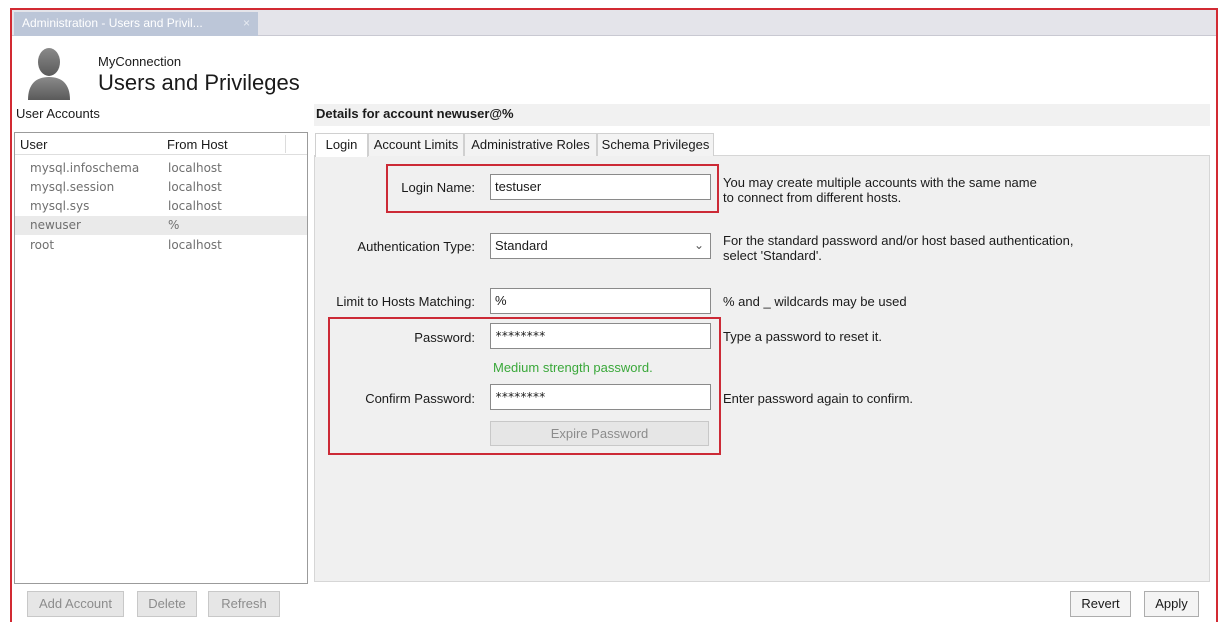 The image size is (1218, 622). I want to click on user-cell: root, so click(42, 245).